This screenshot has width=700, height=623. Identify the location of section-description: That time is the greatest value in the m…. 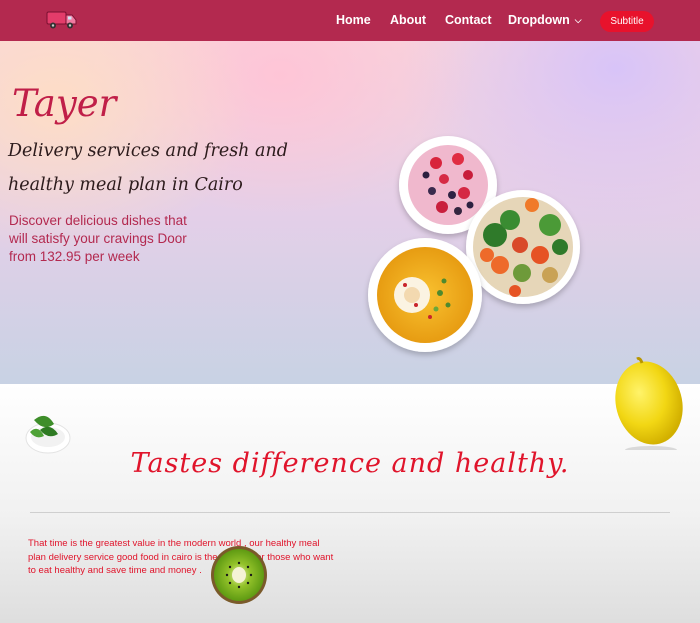
(181, 557).